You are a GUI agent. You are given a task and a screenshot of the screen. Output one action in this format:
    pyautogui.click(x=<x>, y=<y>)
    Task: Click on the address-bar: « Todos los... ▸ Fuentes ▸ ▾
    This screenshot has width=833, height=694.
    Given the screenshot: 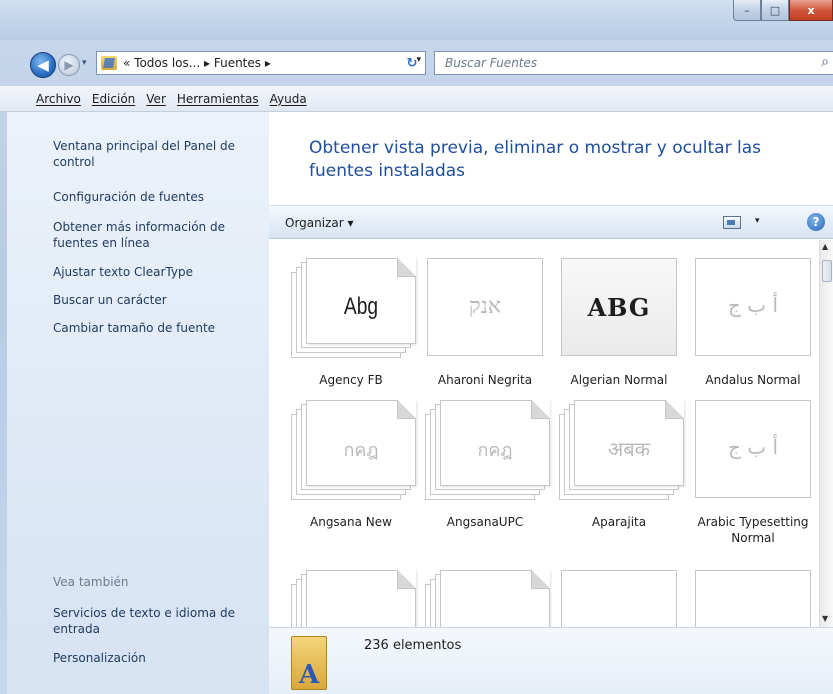 What is the action you would take?
    pyautogui.click(x=261, y=63)
    